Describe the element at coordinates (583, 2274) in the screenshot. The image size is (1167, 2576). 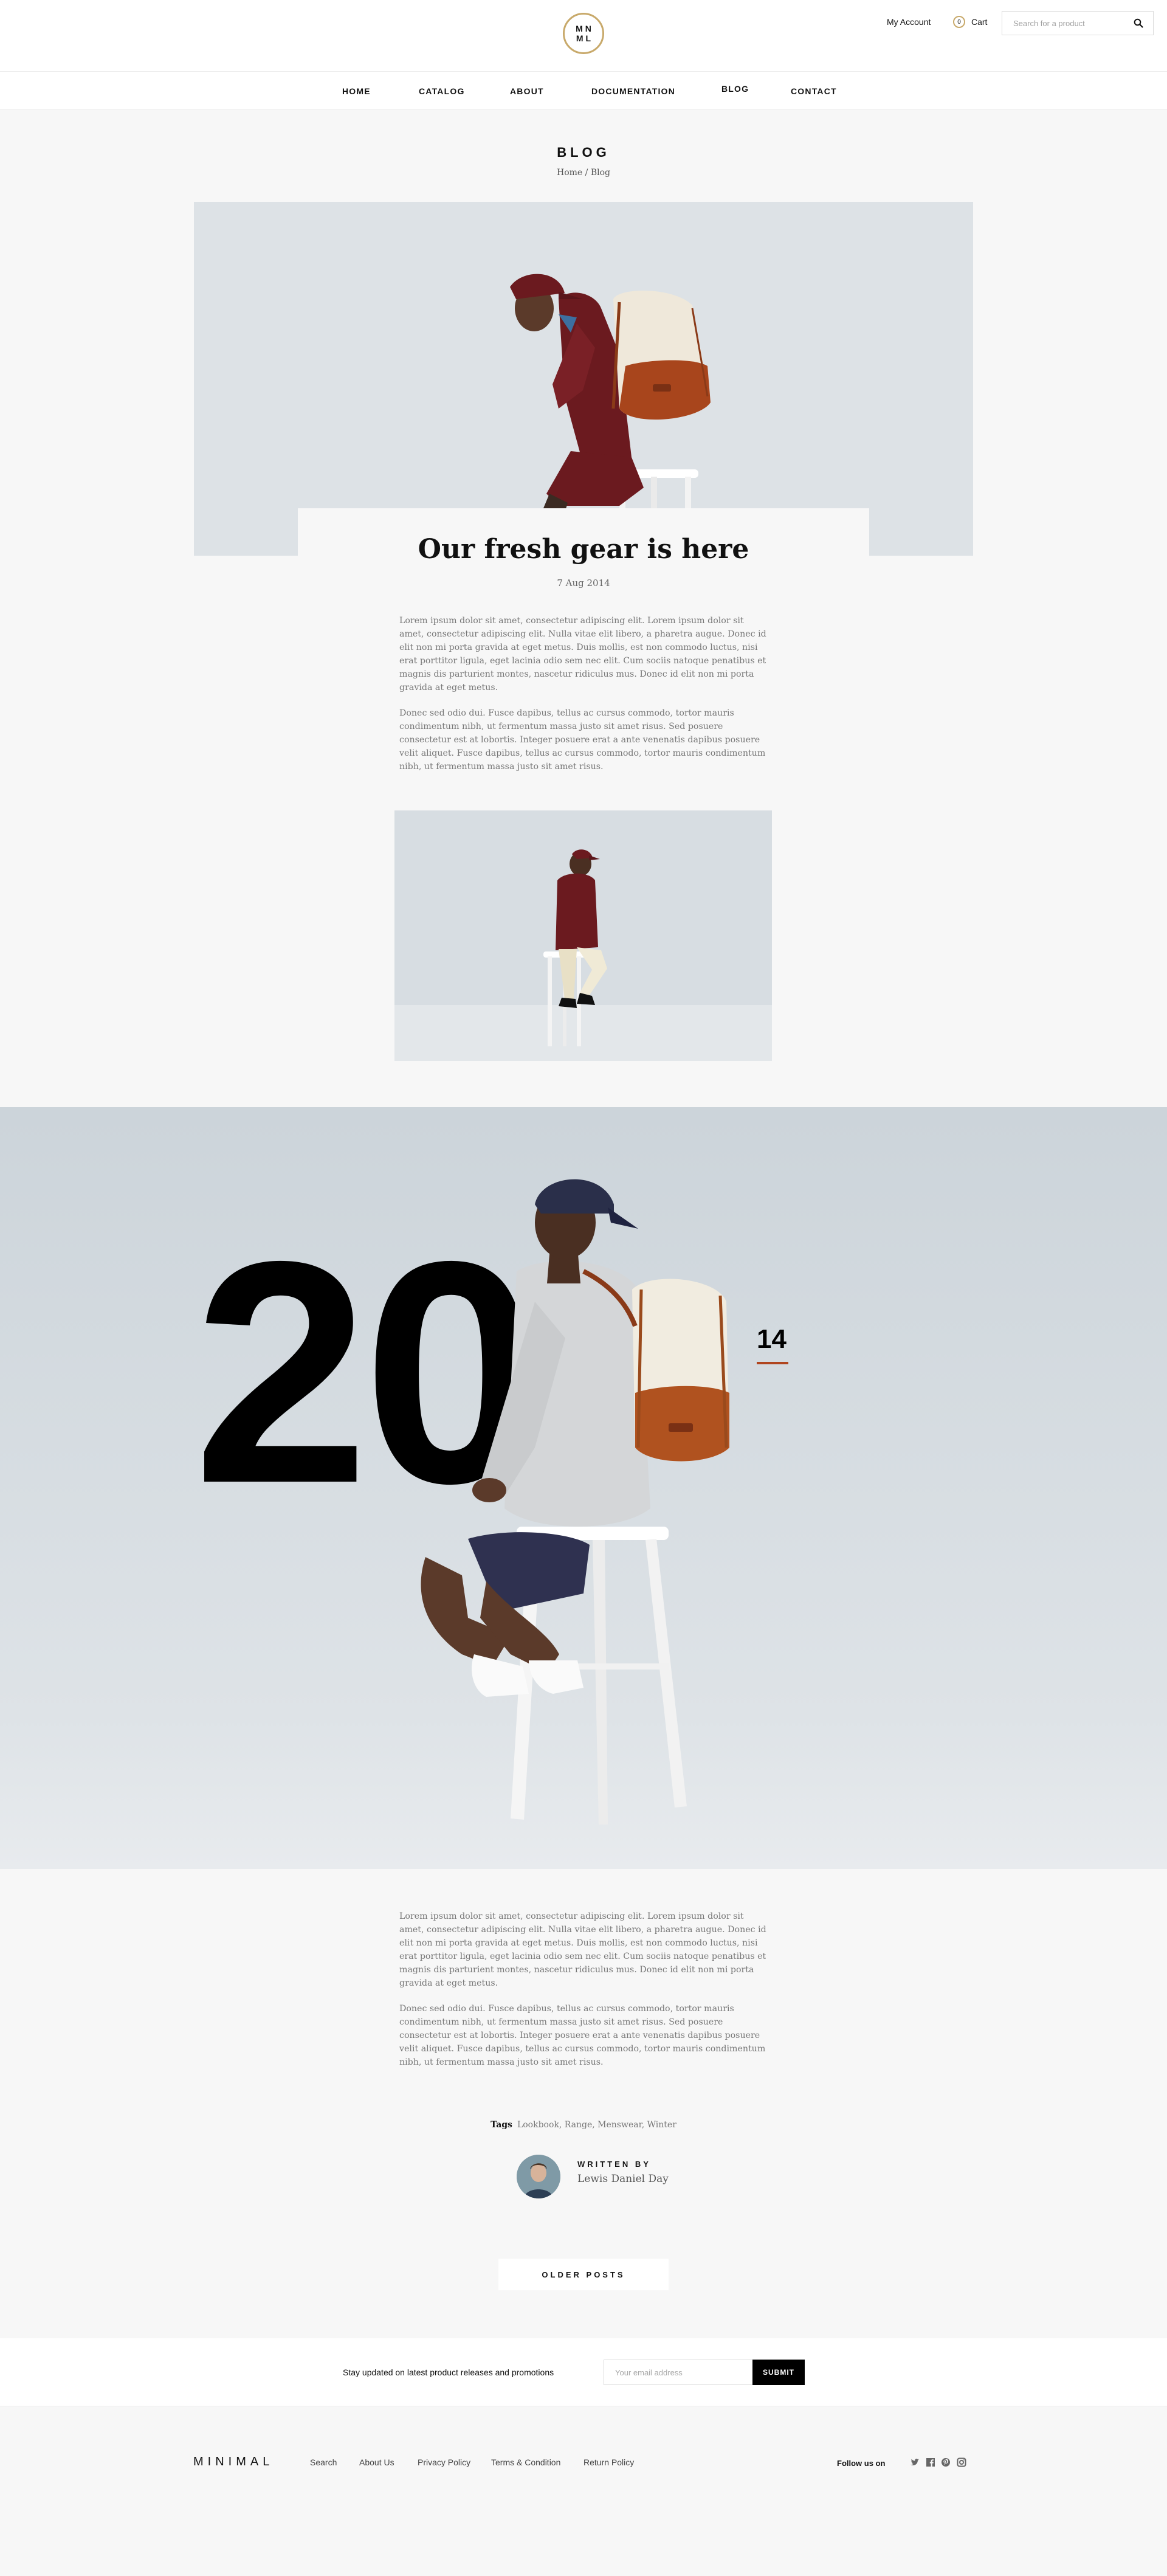
I see `older-posts-button: OLDER POSTS` at that location.